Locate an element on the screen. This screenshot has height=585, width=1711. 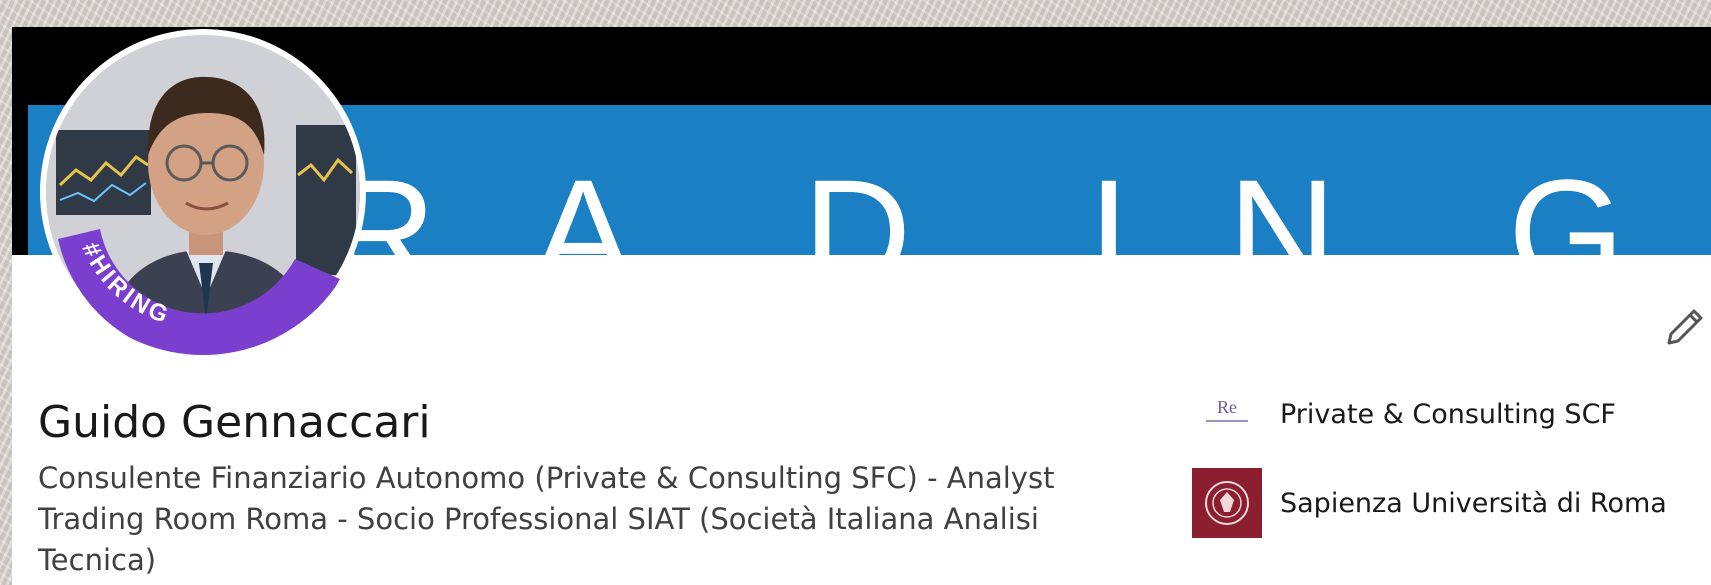
company-logo-text: Re is located at coordinates (1227, 407).